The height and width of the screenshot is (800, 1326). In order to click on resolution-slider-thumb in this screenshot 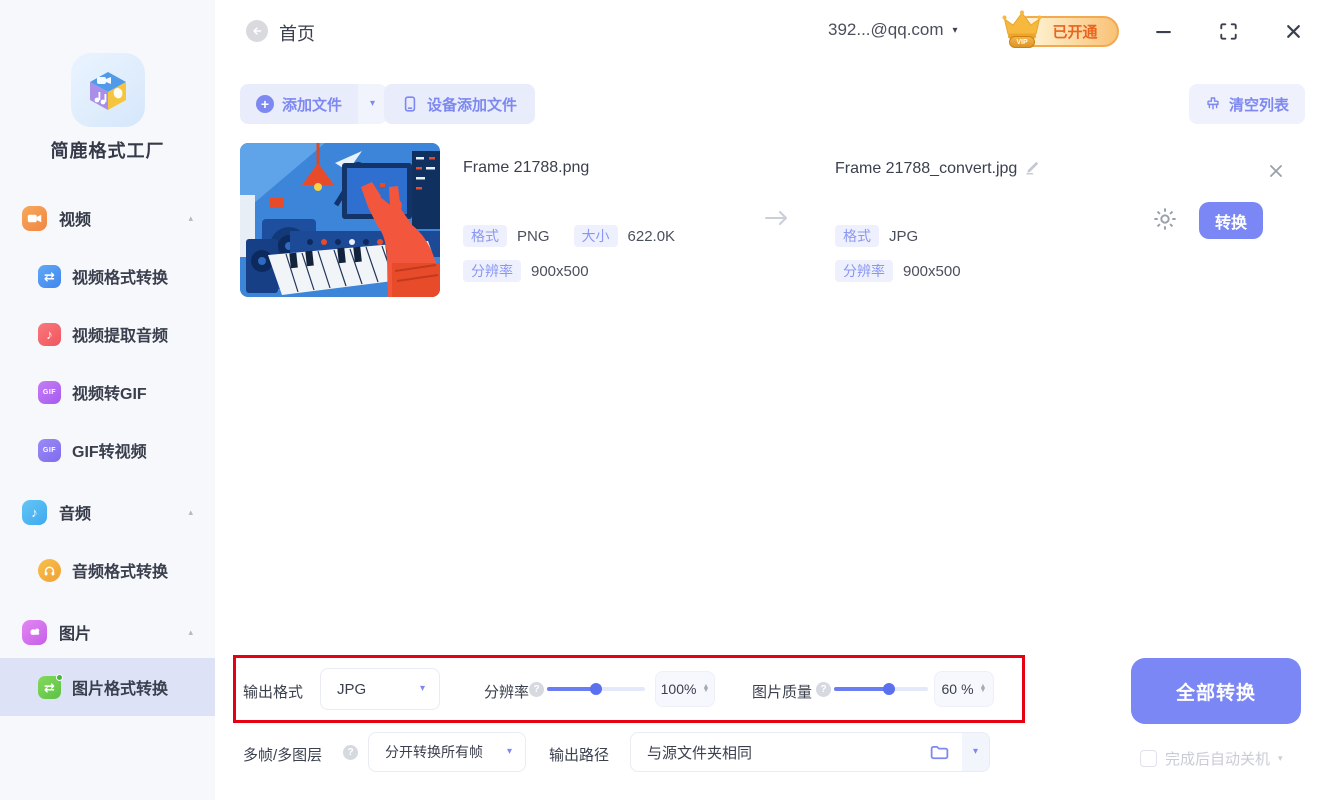, I will do `click(596, 689)`.